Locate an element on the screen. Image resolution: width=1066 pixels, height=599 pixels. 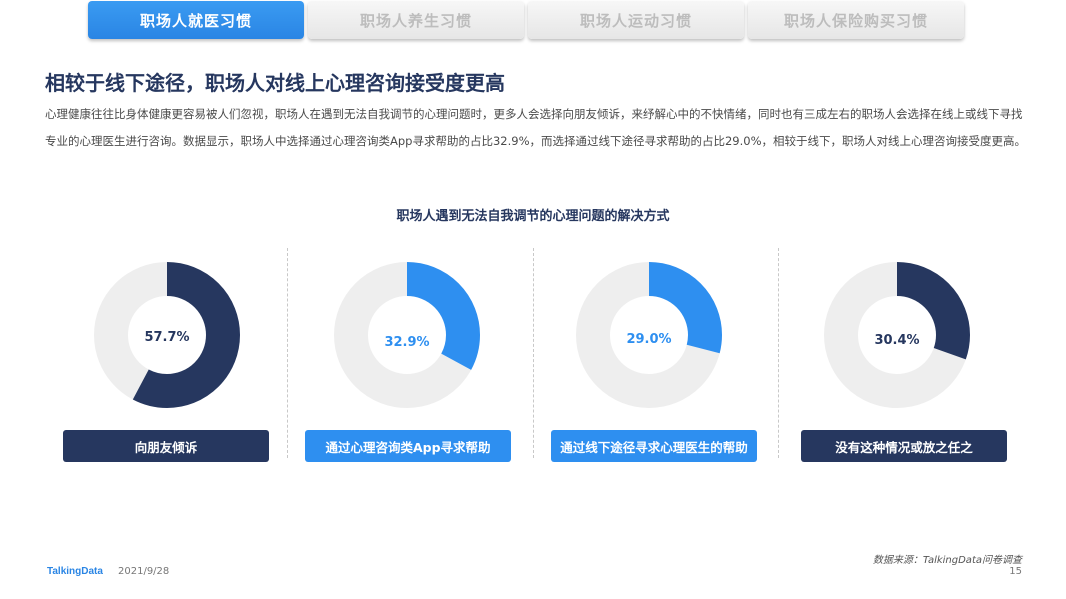
donut-4: 30.4% is located at coordinates (897, 335).